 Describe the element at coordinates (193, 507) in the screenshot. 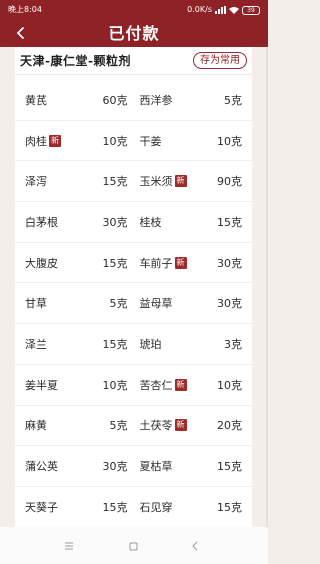

I see `herb-item: 石见穿 15克` at that location.